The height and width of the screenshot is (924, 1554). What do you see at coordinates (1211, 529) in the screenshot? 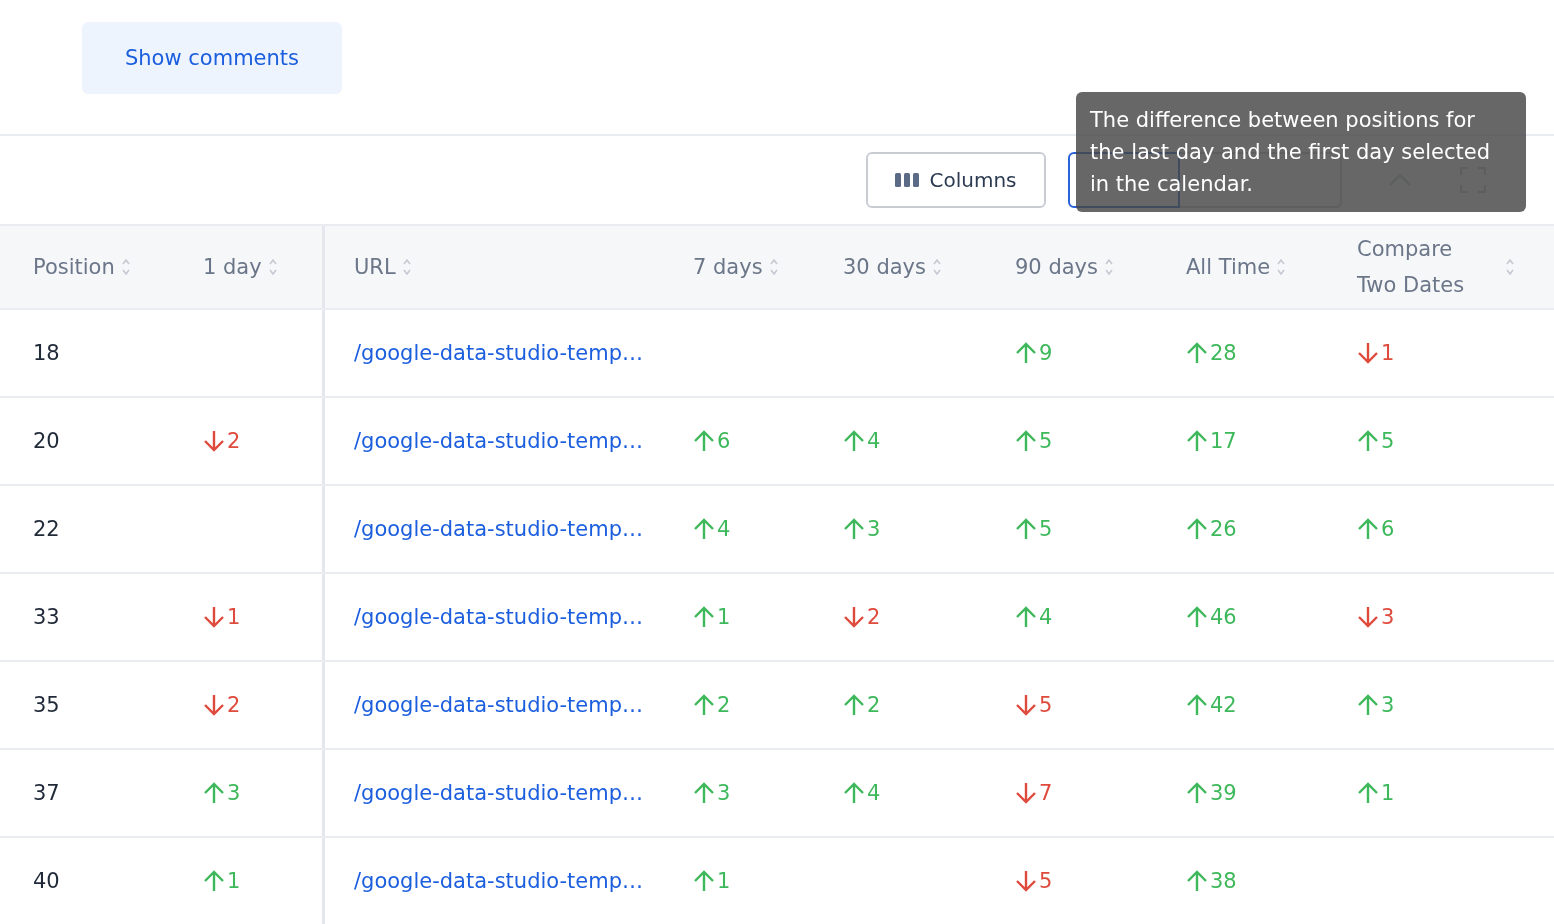
I see `position-change: 26` at bounding box center [1211, 529].